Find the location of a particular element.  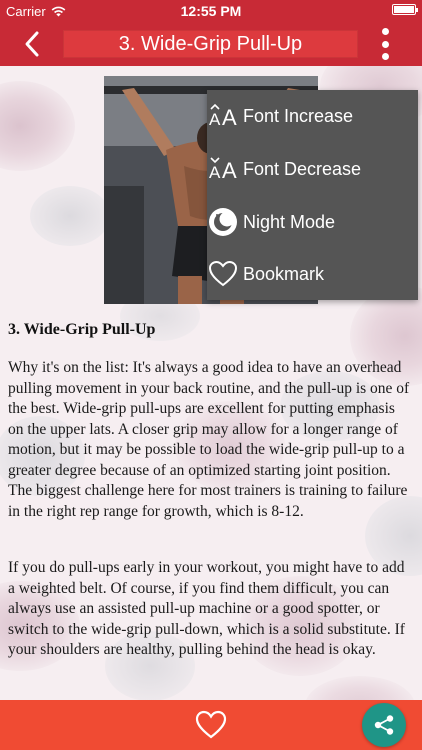

menu-item-label: Night Mode is located at coordinates (289, 221).